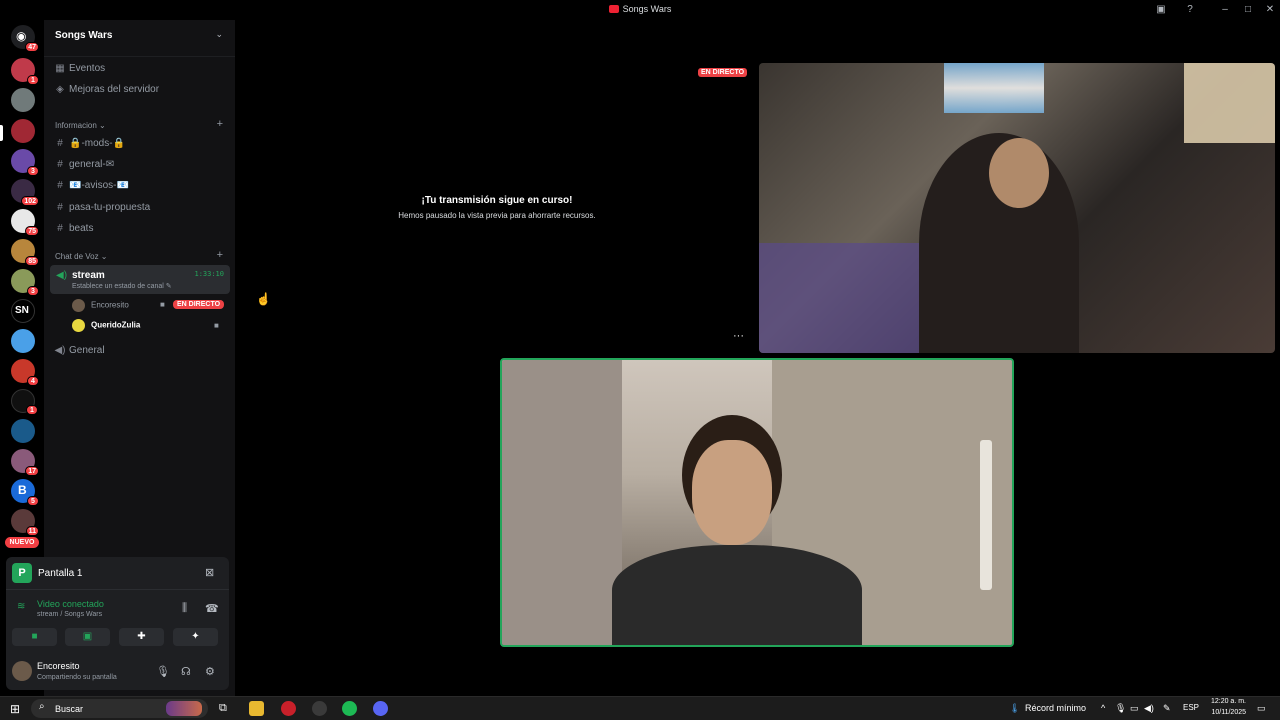 Image resolution: width=1280 pixels, height=720 pixels. What do you see at coordinates (1248, 10) in the screenshot?
I see `maximize-button: □` at bounding box center [1248, 10].